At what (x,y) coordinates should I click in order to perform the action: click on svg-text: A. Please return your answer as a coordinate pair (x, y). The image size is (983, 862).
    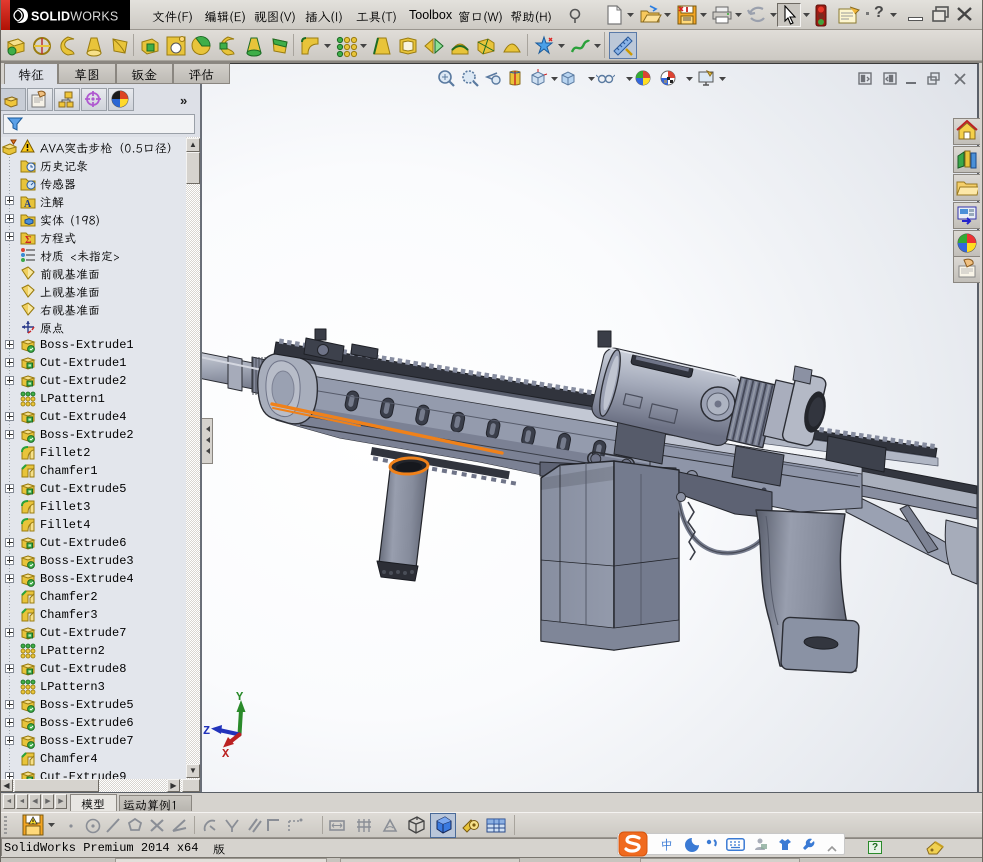
    Looking at the image, I should click on (28, 204).